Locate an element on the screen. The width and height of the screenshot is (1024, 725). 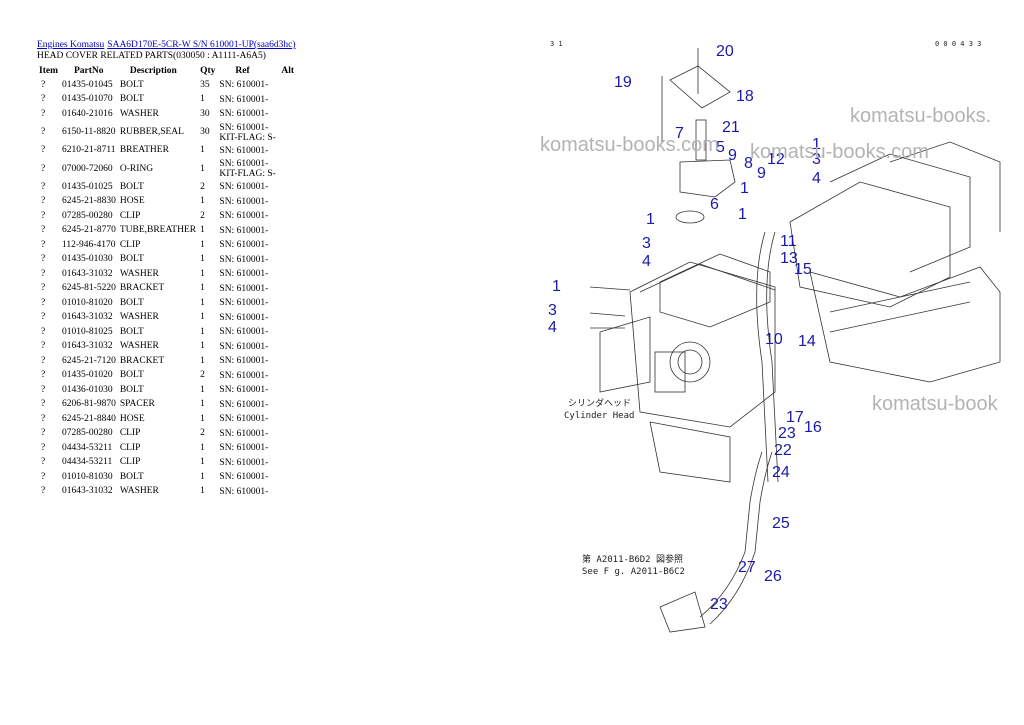
callout-11: 11 is located at coordinates (788, 241).